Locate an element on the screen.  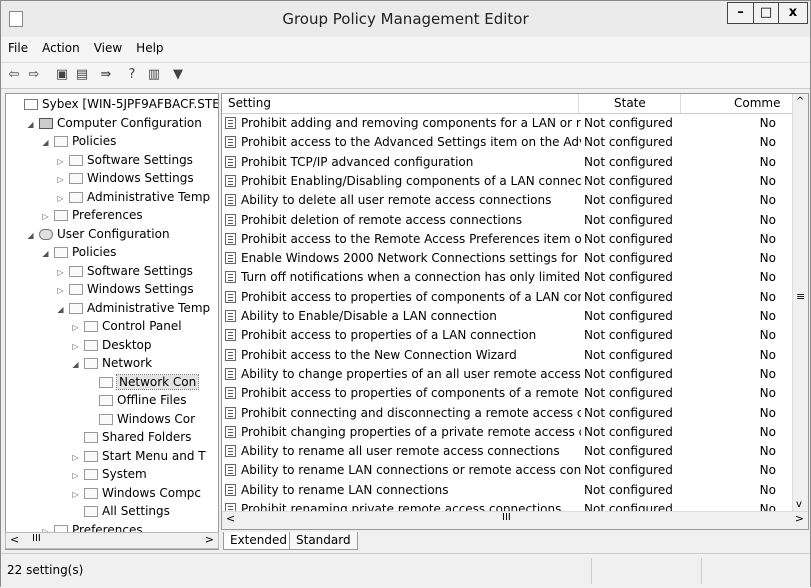
policy-setting-icon is located at coordinates (230, 296).